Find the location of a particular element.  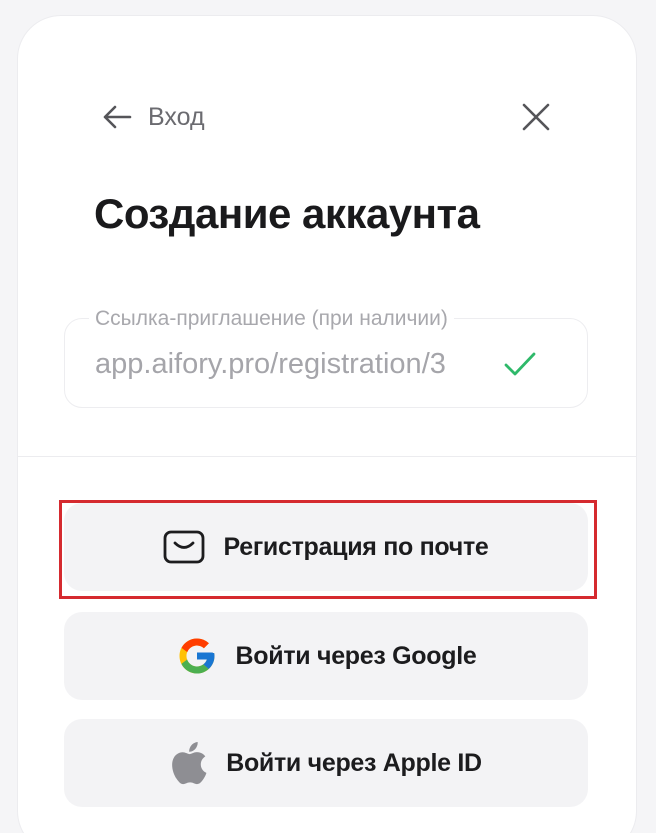

invite-link-input is located at coordinates (297, 364).